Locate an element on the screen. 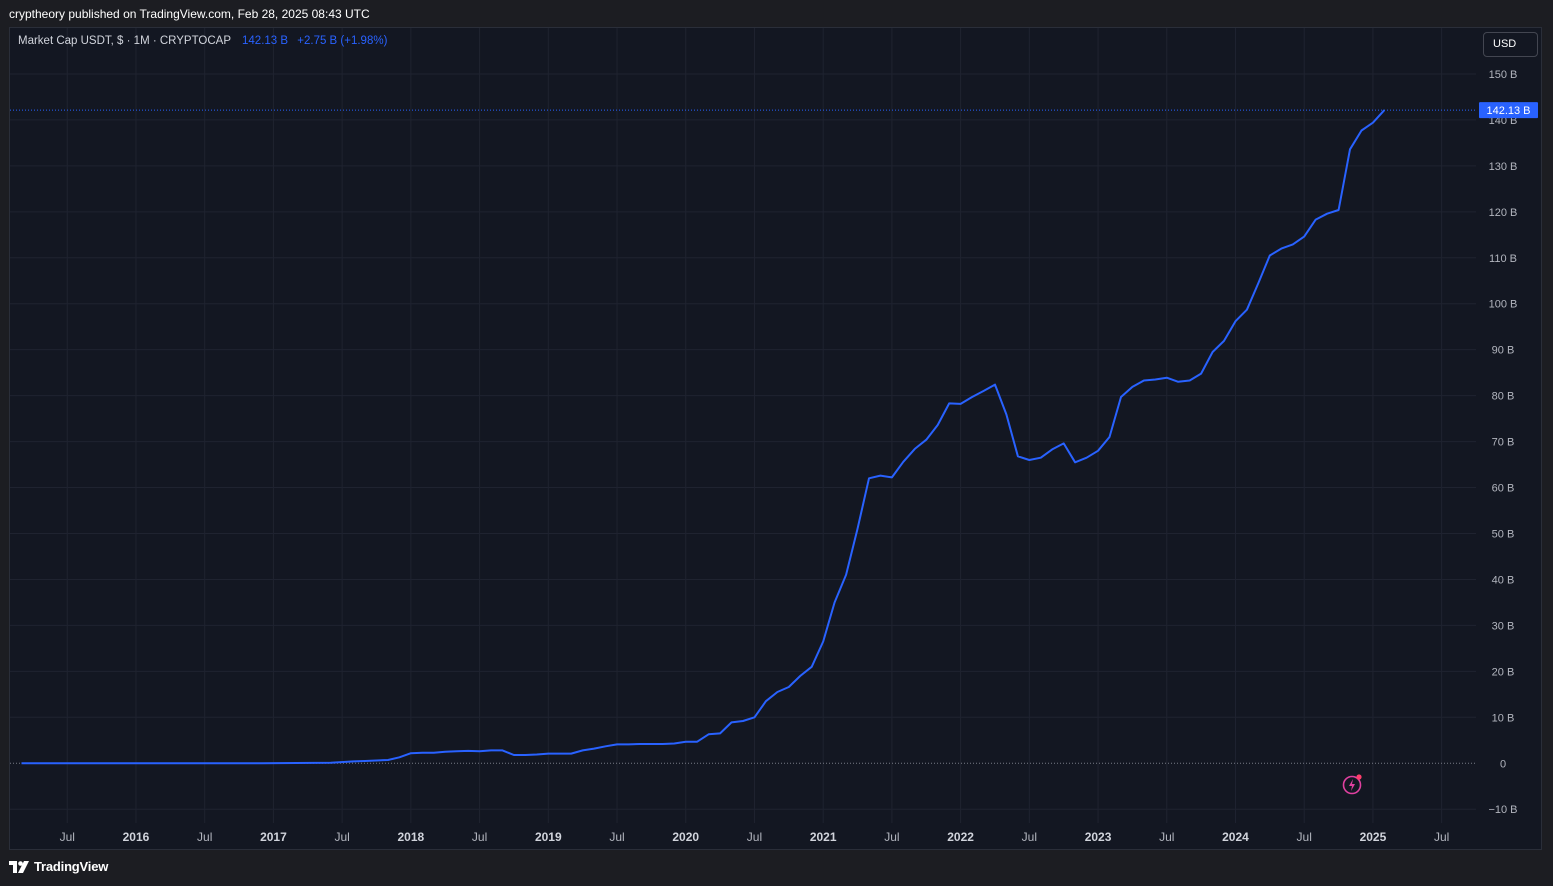  y-tick-label: 0 is located at coordinates (1503, 764).